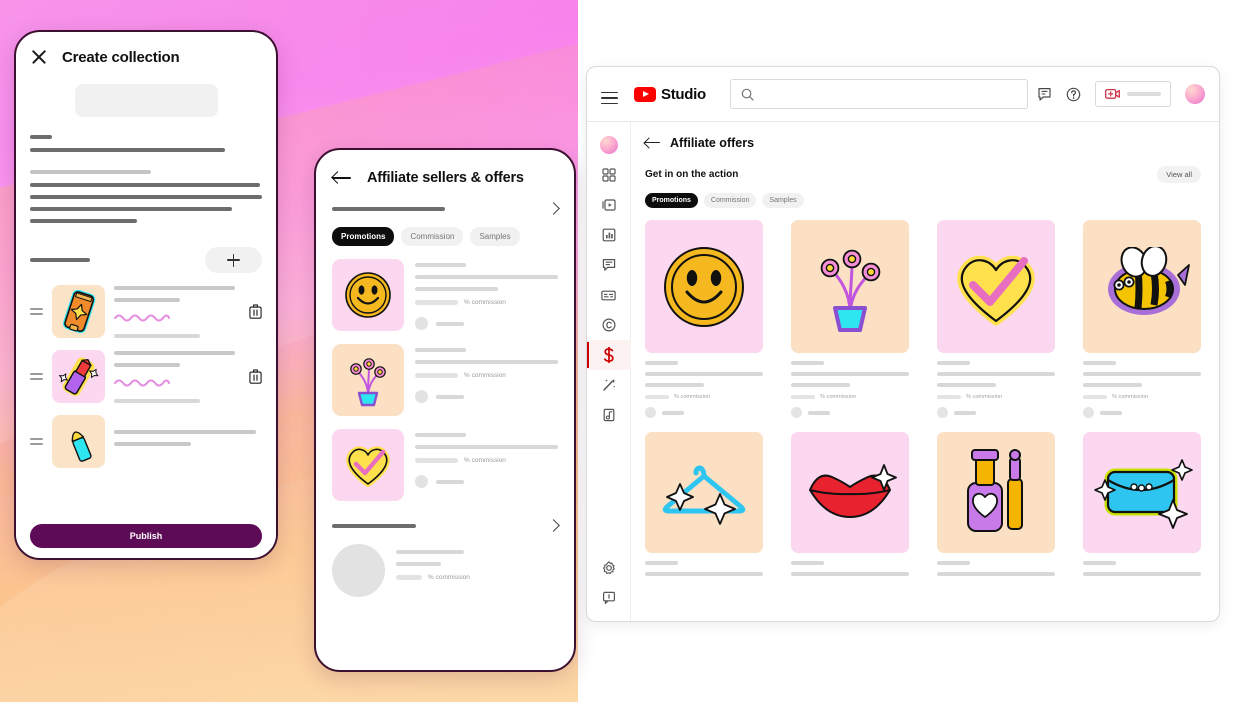 This screenshot has height=702, width=1248. Describe the element at coordinates (445, 516) in the screenshot. I see `affiliate-sellers-section-header` at that location.